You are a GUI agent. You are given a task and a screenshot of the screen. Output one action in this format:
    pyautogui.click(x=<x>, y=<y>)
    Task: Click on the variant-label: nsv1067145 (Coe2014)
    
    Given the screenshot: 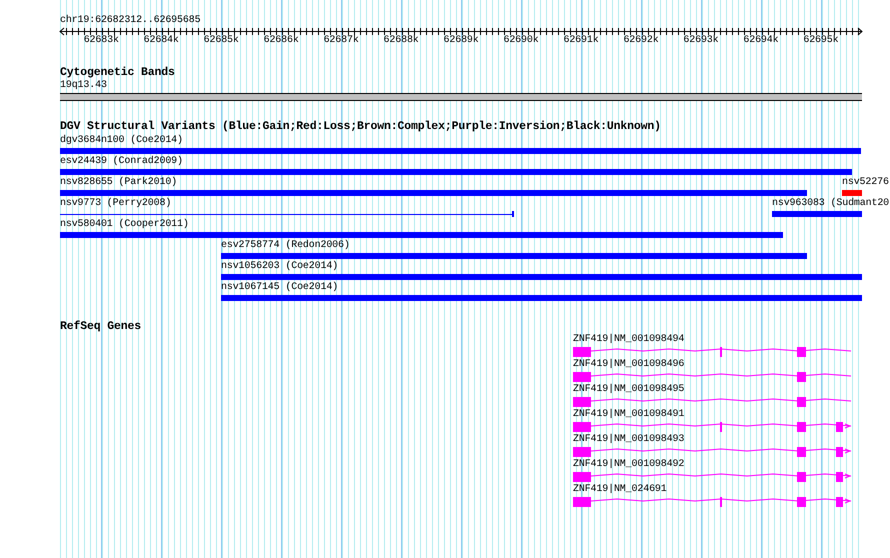 What is the action you would take?
    pyautogui.click(x=279, y=288)
    